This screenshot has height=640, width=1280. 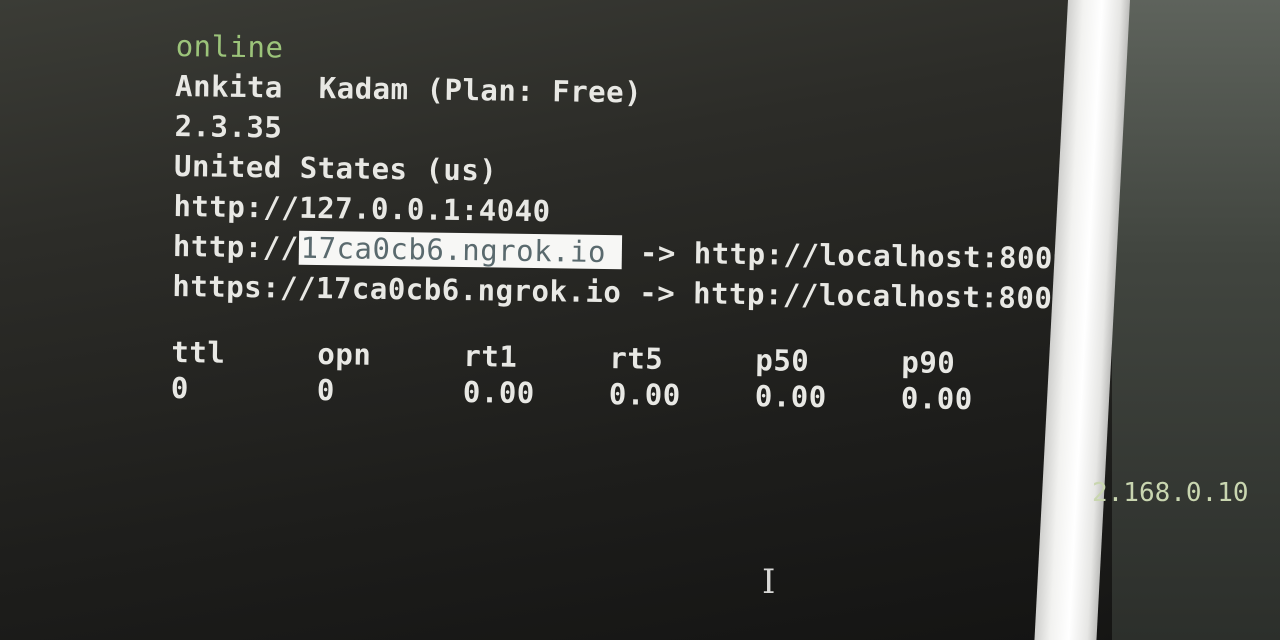 What do you see at coordinates (490, 356) in the screenshot?
I see `metric-header: rt1` at bounding box center [490, 356].